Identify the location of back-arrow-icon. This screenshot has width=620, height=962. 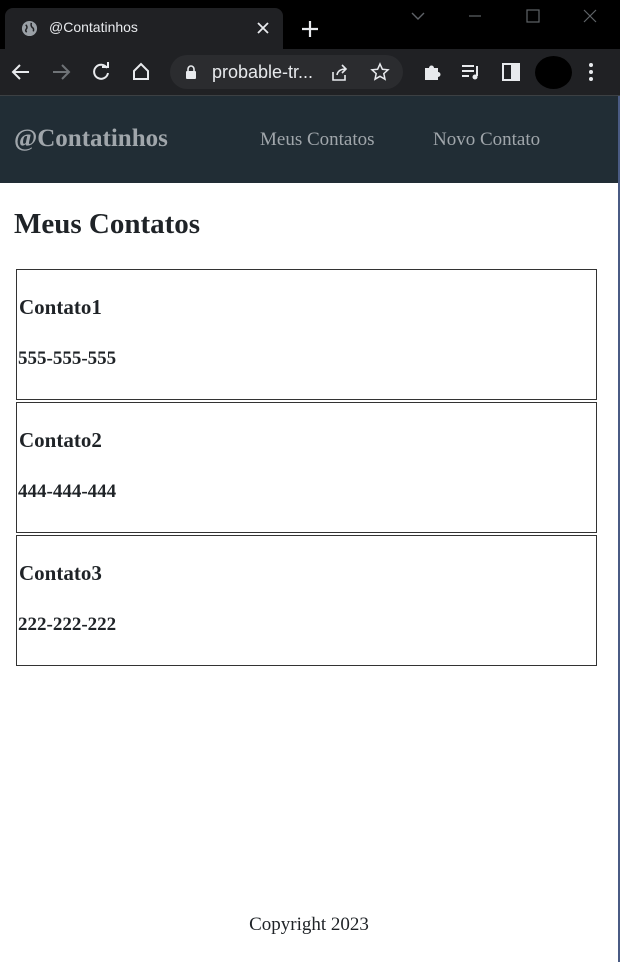
(21, 72).